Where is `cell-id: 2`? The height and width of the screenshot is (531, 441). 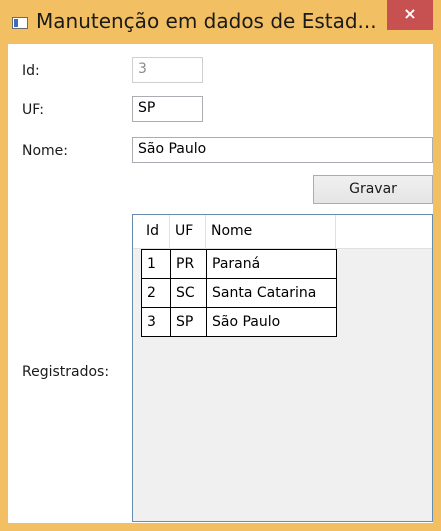 cell-id: 2 is located at coordinates (156, 293).